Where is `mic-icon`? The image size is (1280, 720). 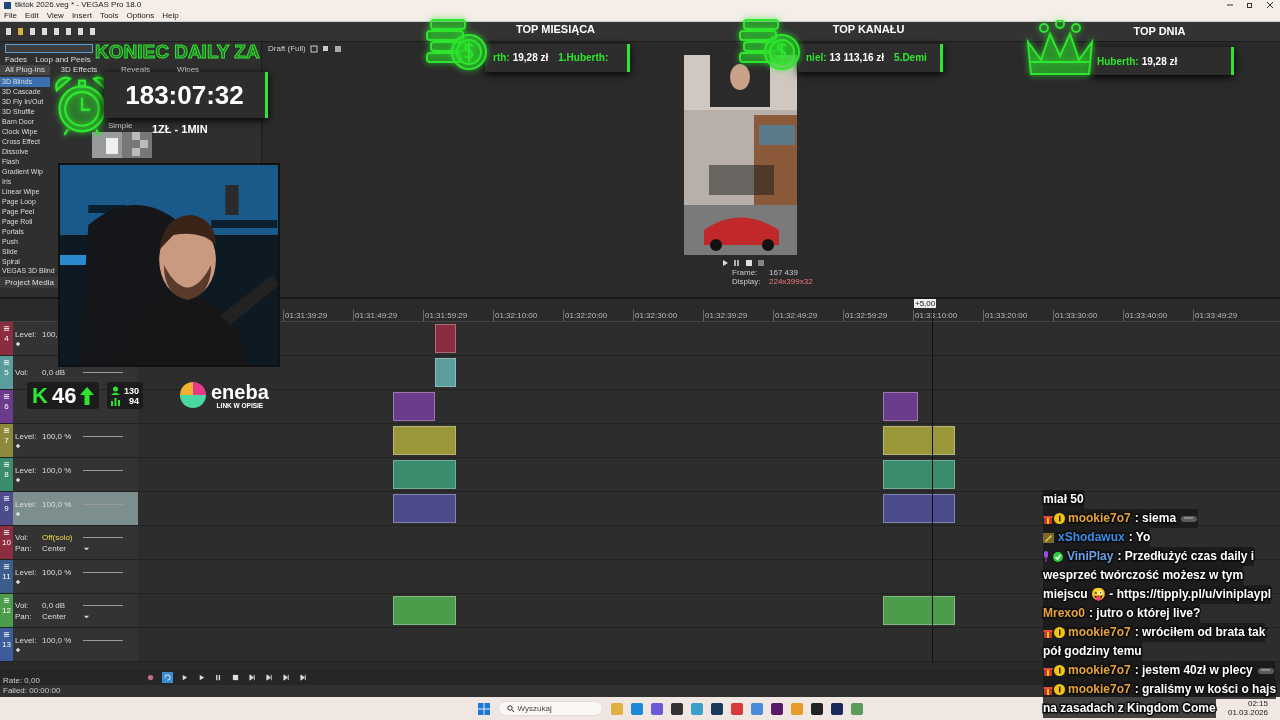
mic-icon is located at coordinates (150, 677).